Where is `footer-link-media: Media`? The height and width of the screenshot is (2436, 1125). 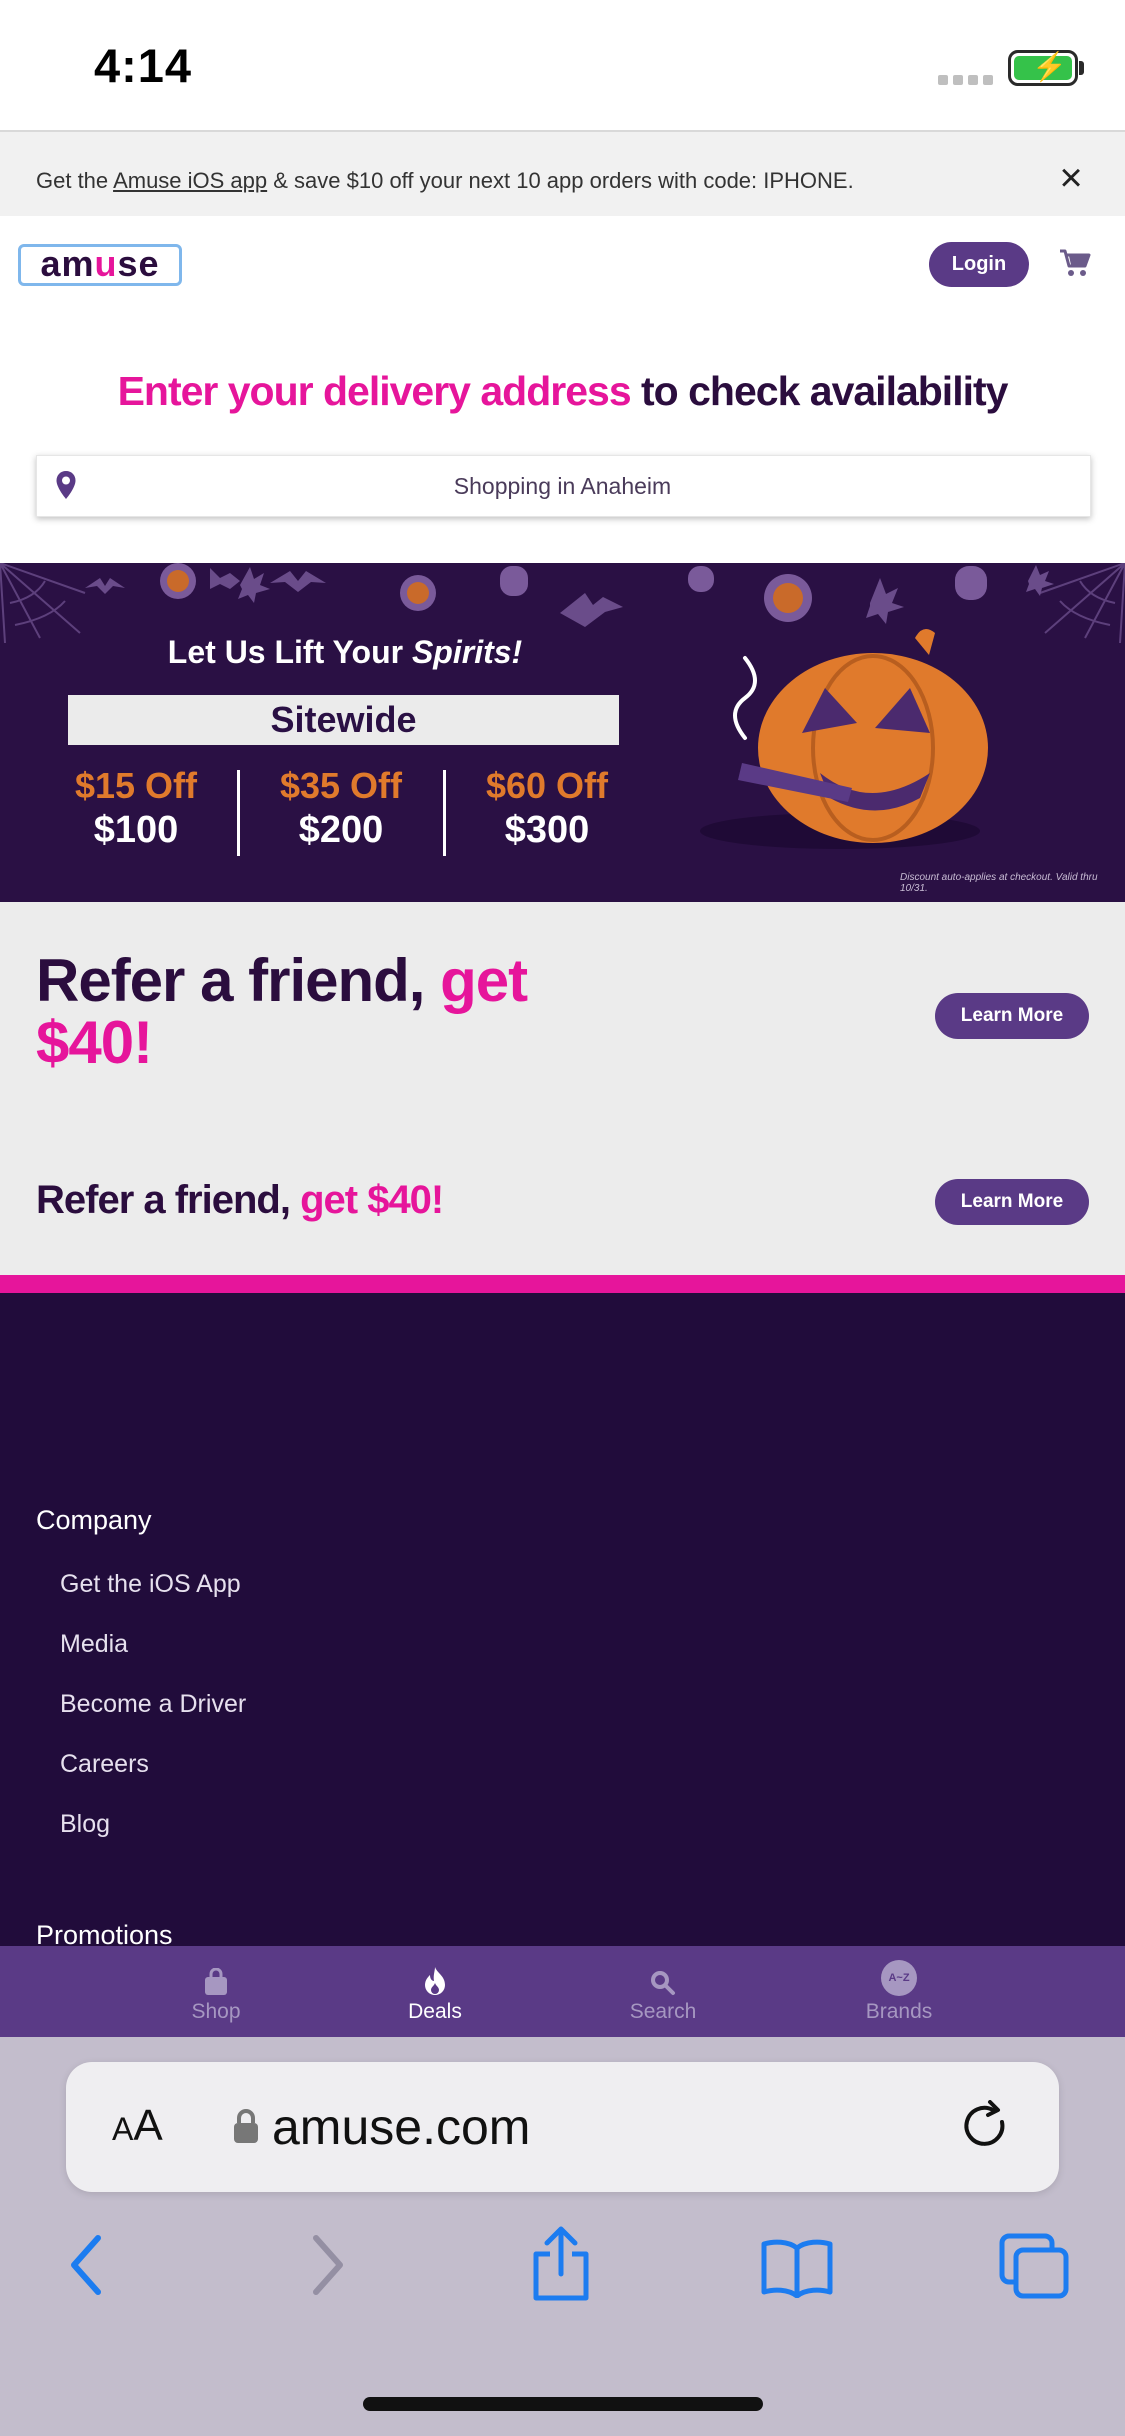 footer-link-media: Media is located at coordinates (94, 1644).